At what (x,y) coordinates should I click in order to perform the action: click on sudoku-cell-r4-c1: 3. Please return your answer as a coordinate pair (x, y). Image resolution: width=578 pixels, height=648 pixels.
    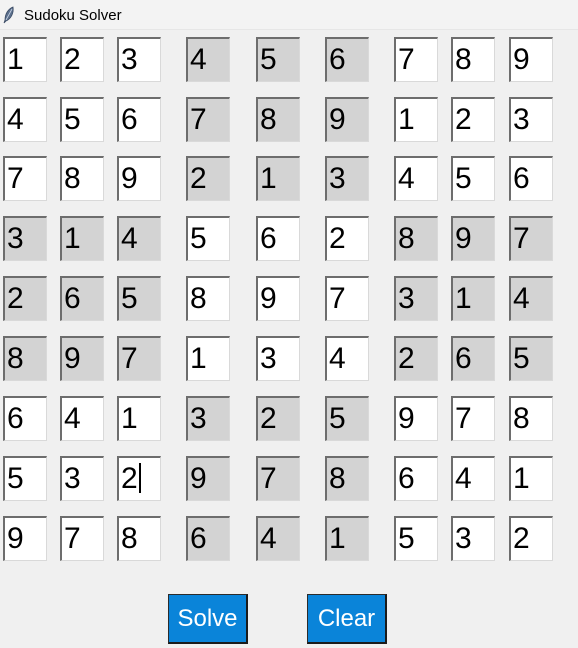
    Looking at the image, I should click on (25, 238).